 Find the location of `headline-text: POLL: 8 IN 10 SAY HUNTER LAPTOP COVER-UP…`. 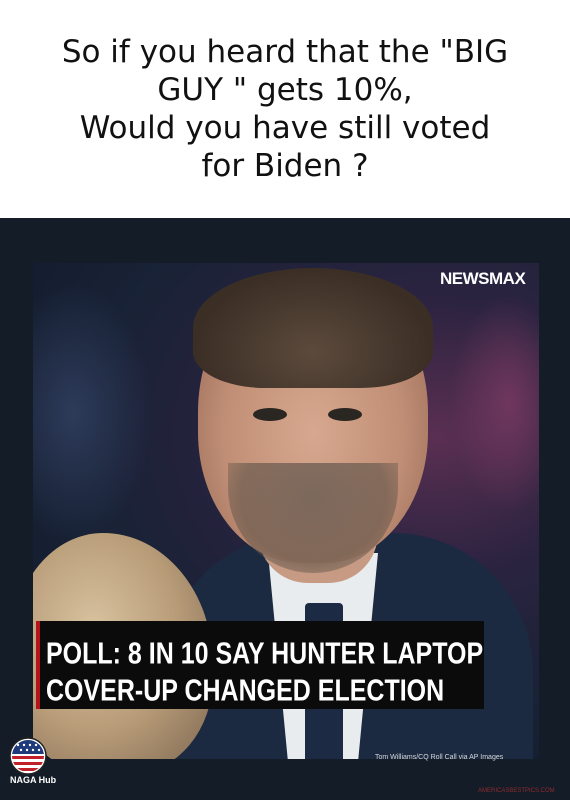

headline-text: POLL: 8 IN 10 SAY HUNTER LAPTOP COVER-UP… is located at coordinates (265, 672).